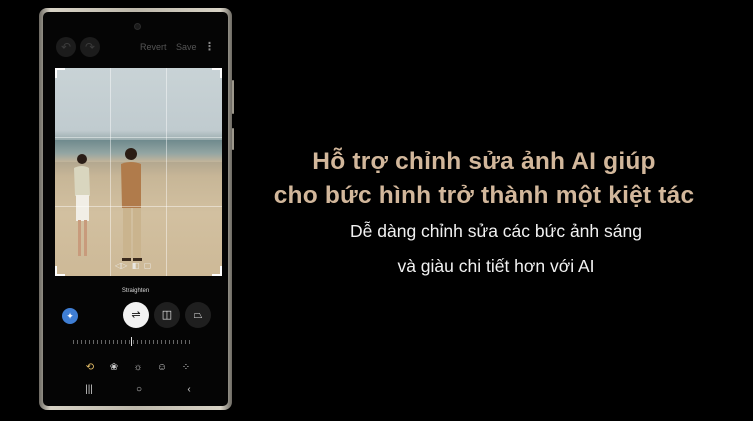  I want to click on flip-rotate-icons: ◁▷ ◧ ▢, so click(133, 265).